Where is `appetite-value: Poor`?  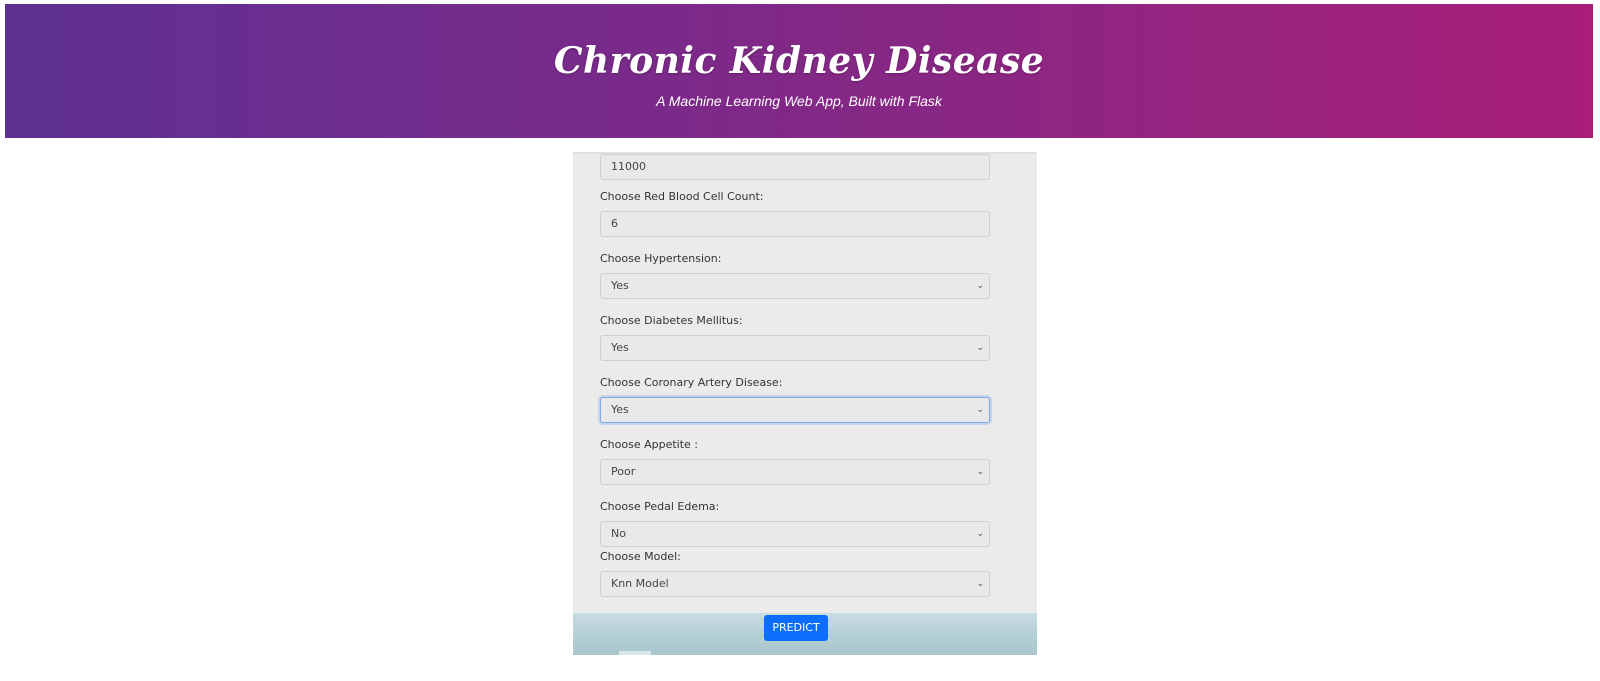 appetite-value: Poor is located at coordinates (623, 471).